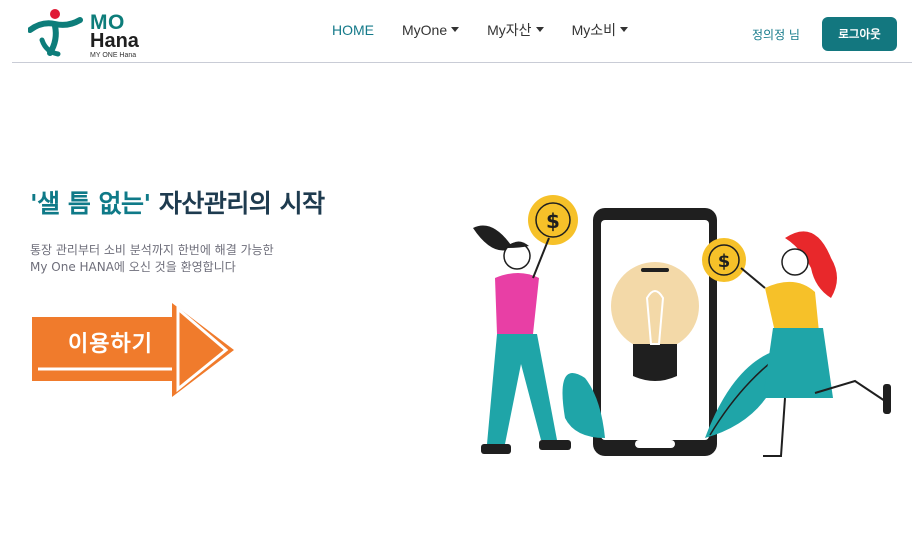 The width and height of the screenshot is (922, 536). What do you see at coordinates (152, 250) in the screenshot?
I see `hero-description-line-1: 통장 관리부터 소비 분석까지 한번에 해결 가능한` at bounding box center [152, 250].